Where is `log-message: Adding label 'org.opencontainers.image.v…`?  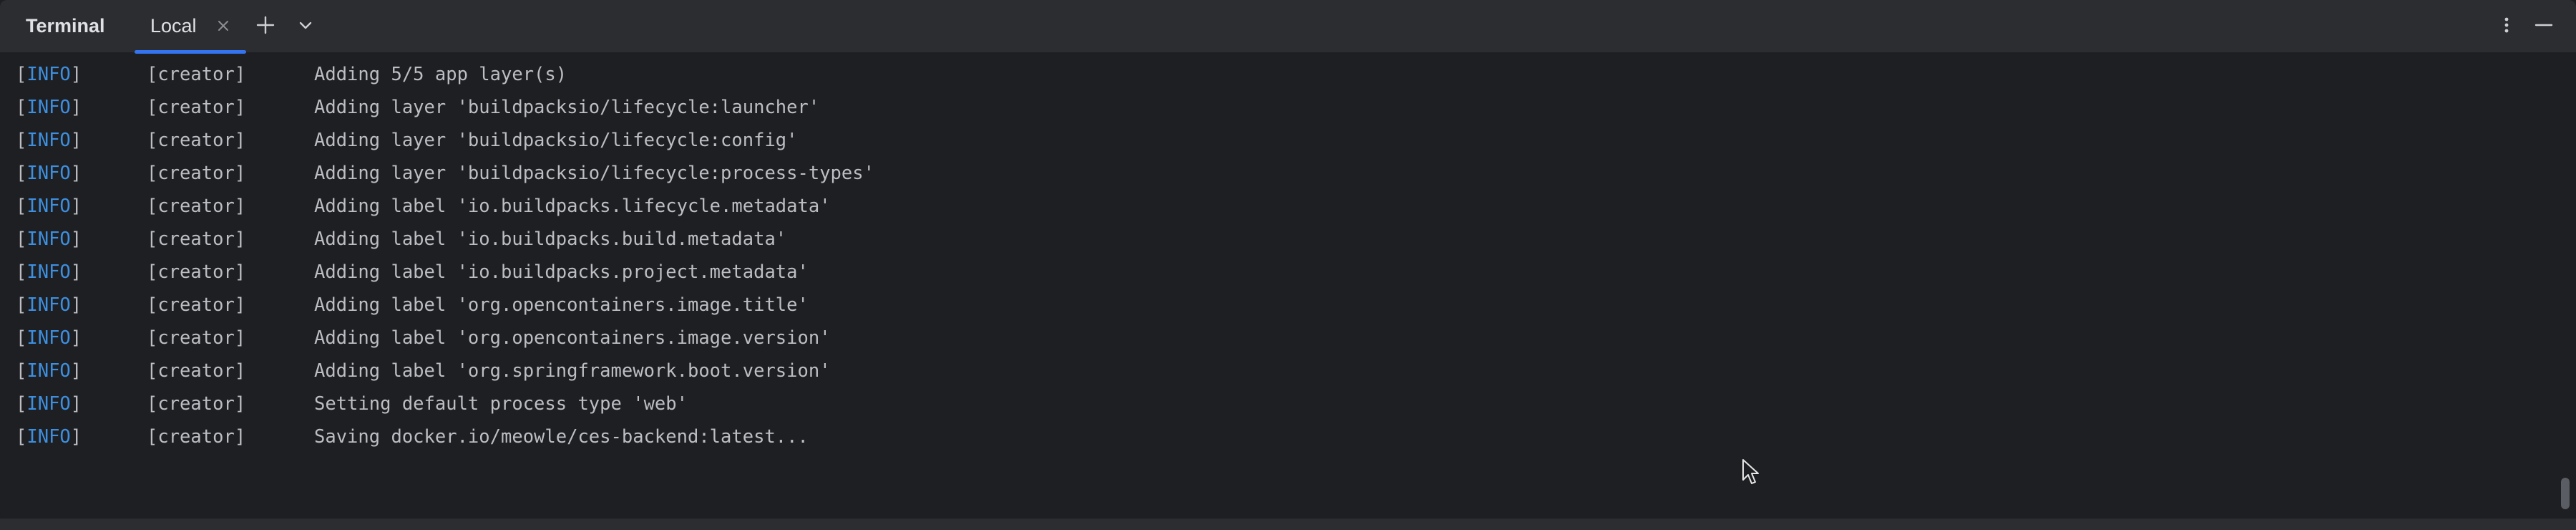
log-message: Adding label 'org.opencontainers.image.v… is located at coordinates (572, 338).